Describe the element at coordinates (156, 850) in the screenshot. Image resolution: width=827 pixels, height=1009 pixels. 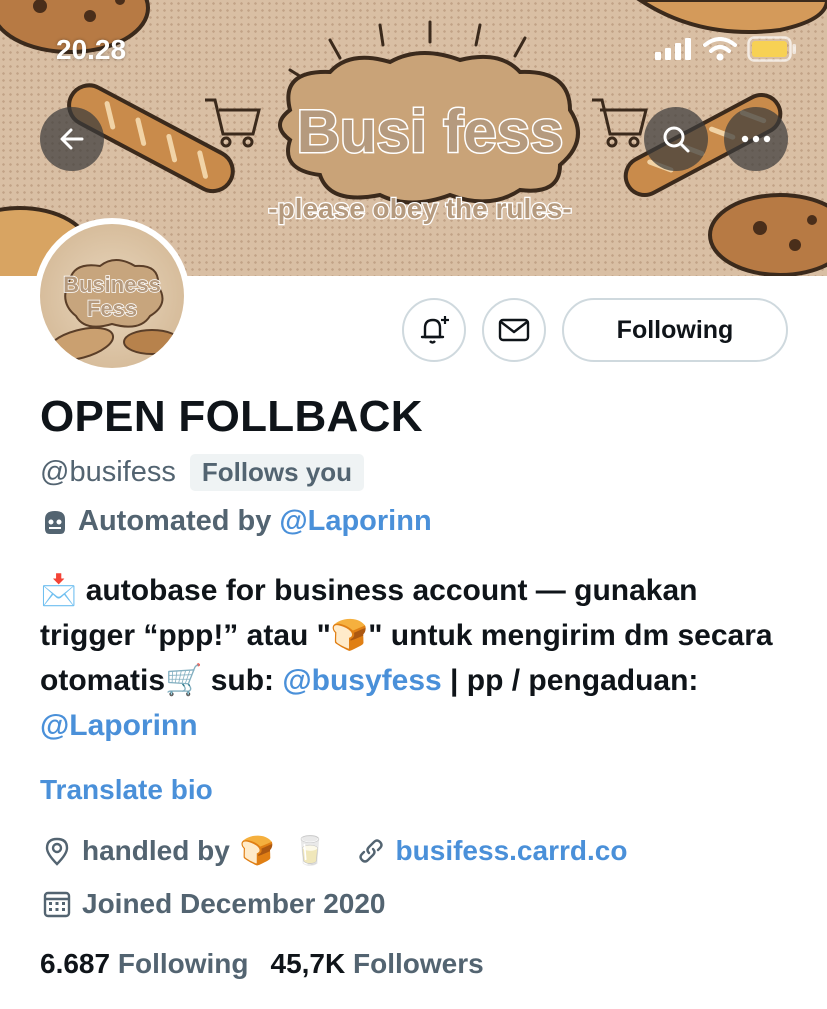
I see `location-text: handled by` at that location.